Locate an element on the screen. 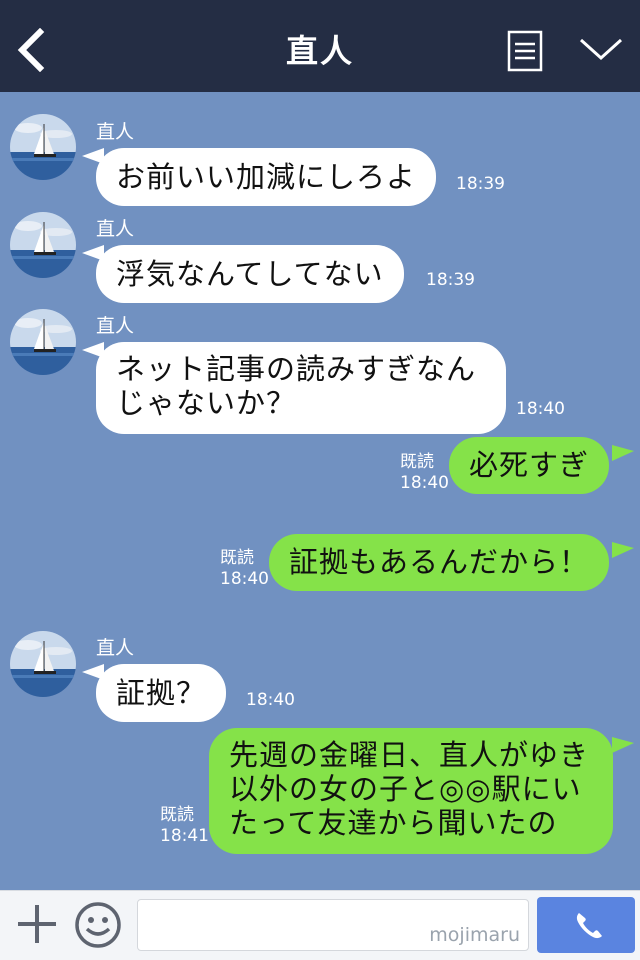  message-composer: mojimaru is located at coordinates (320, 925).